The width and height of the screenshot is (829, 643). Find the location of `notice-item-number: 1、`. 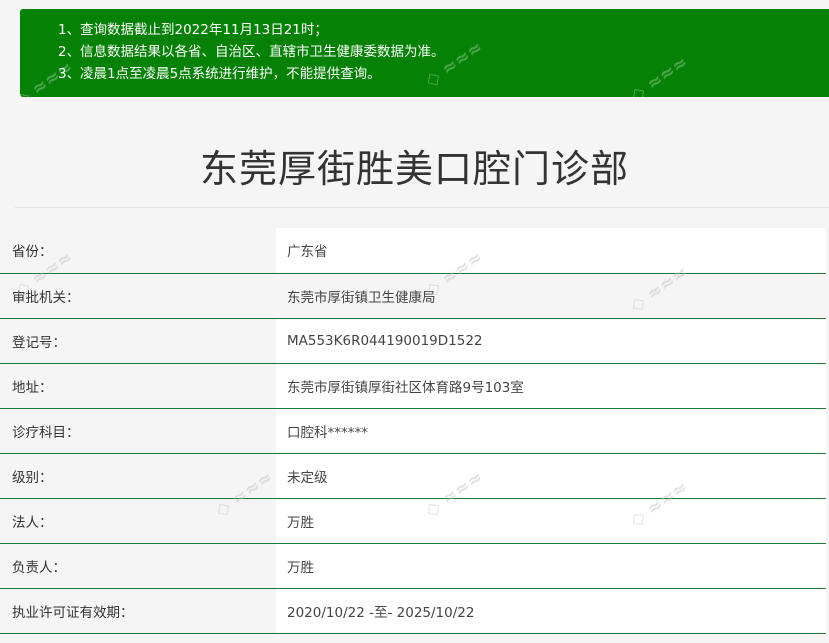

notice-item-number: 1、 is located at coordinates (69, 30).